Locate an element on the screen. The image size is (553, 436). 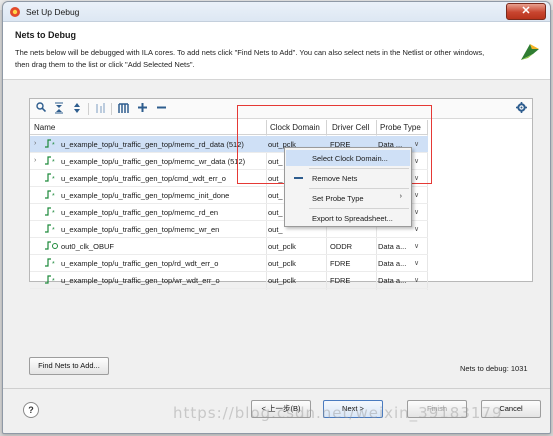
finish-button: Finish is located at coordinates (437, 409).